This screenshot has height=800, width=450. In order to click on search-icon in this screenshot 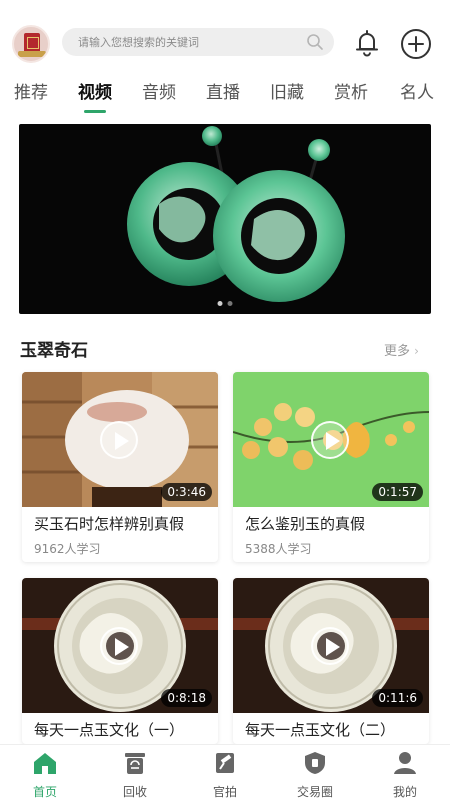, I will do `click(315, 42)`.